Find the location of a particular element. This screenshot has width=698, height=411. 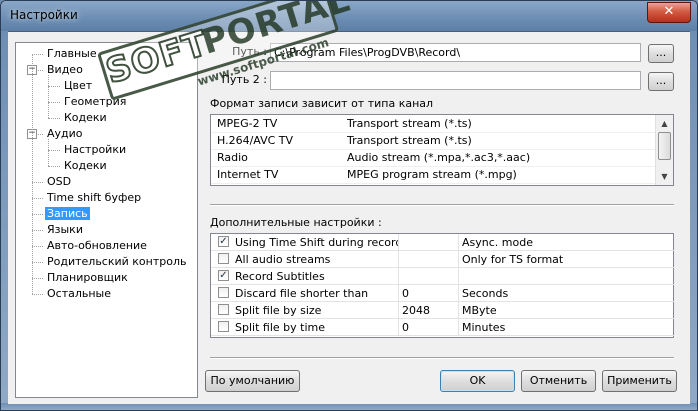

table-row: Split file by time 0 Minutes is located at coordinates (442, 327).